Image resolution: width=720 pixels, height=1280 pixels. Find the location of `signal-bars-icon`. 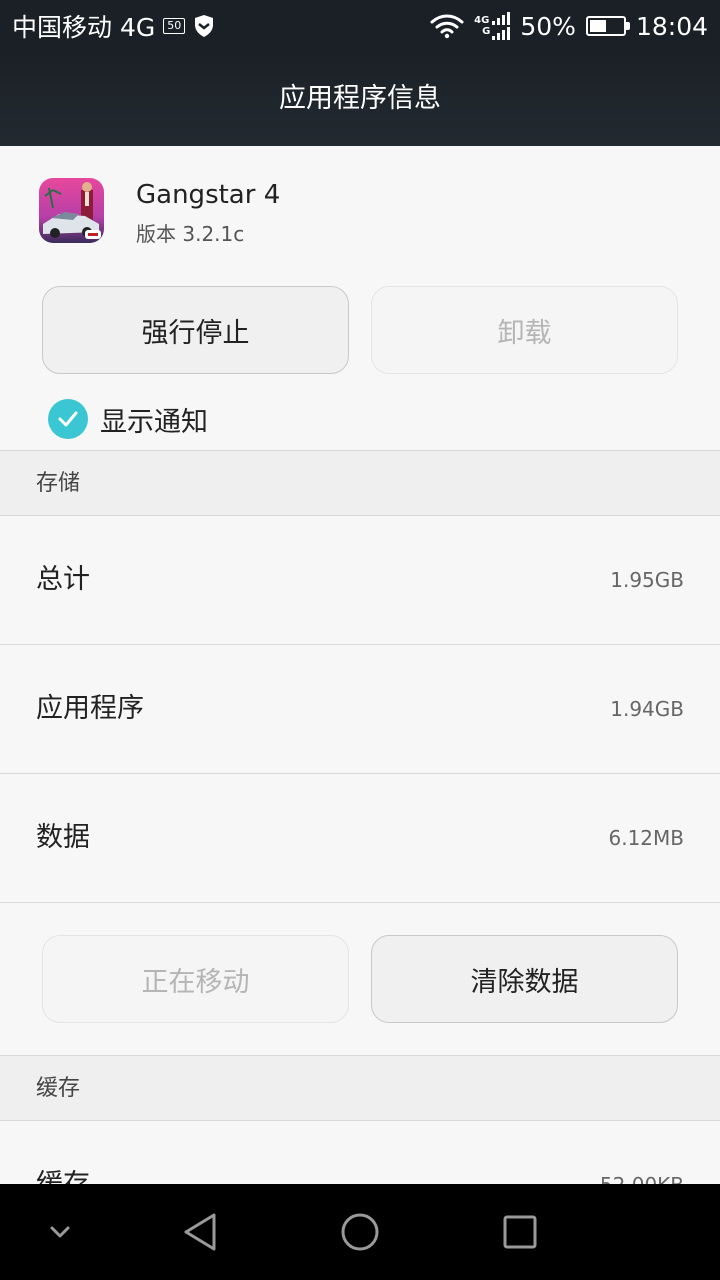

signal-bars-icon is located at coordinates (501, 26).